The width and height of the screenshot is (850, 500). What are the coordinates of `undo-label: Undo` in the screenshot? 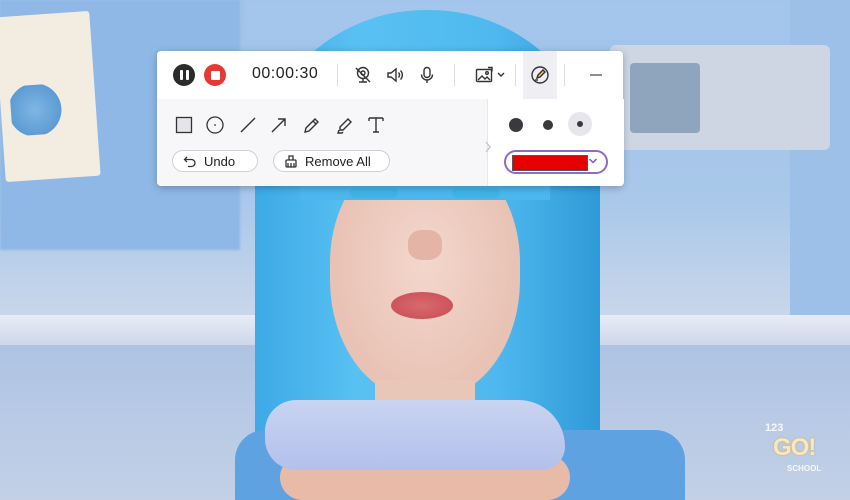 It's located at (220, 161).